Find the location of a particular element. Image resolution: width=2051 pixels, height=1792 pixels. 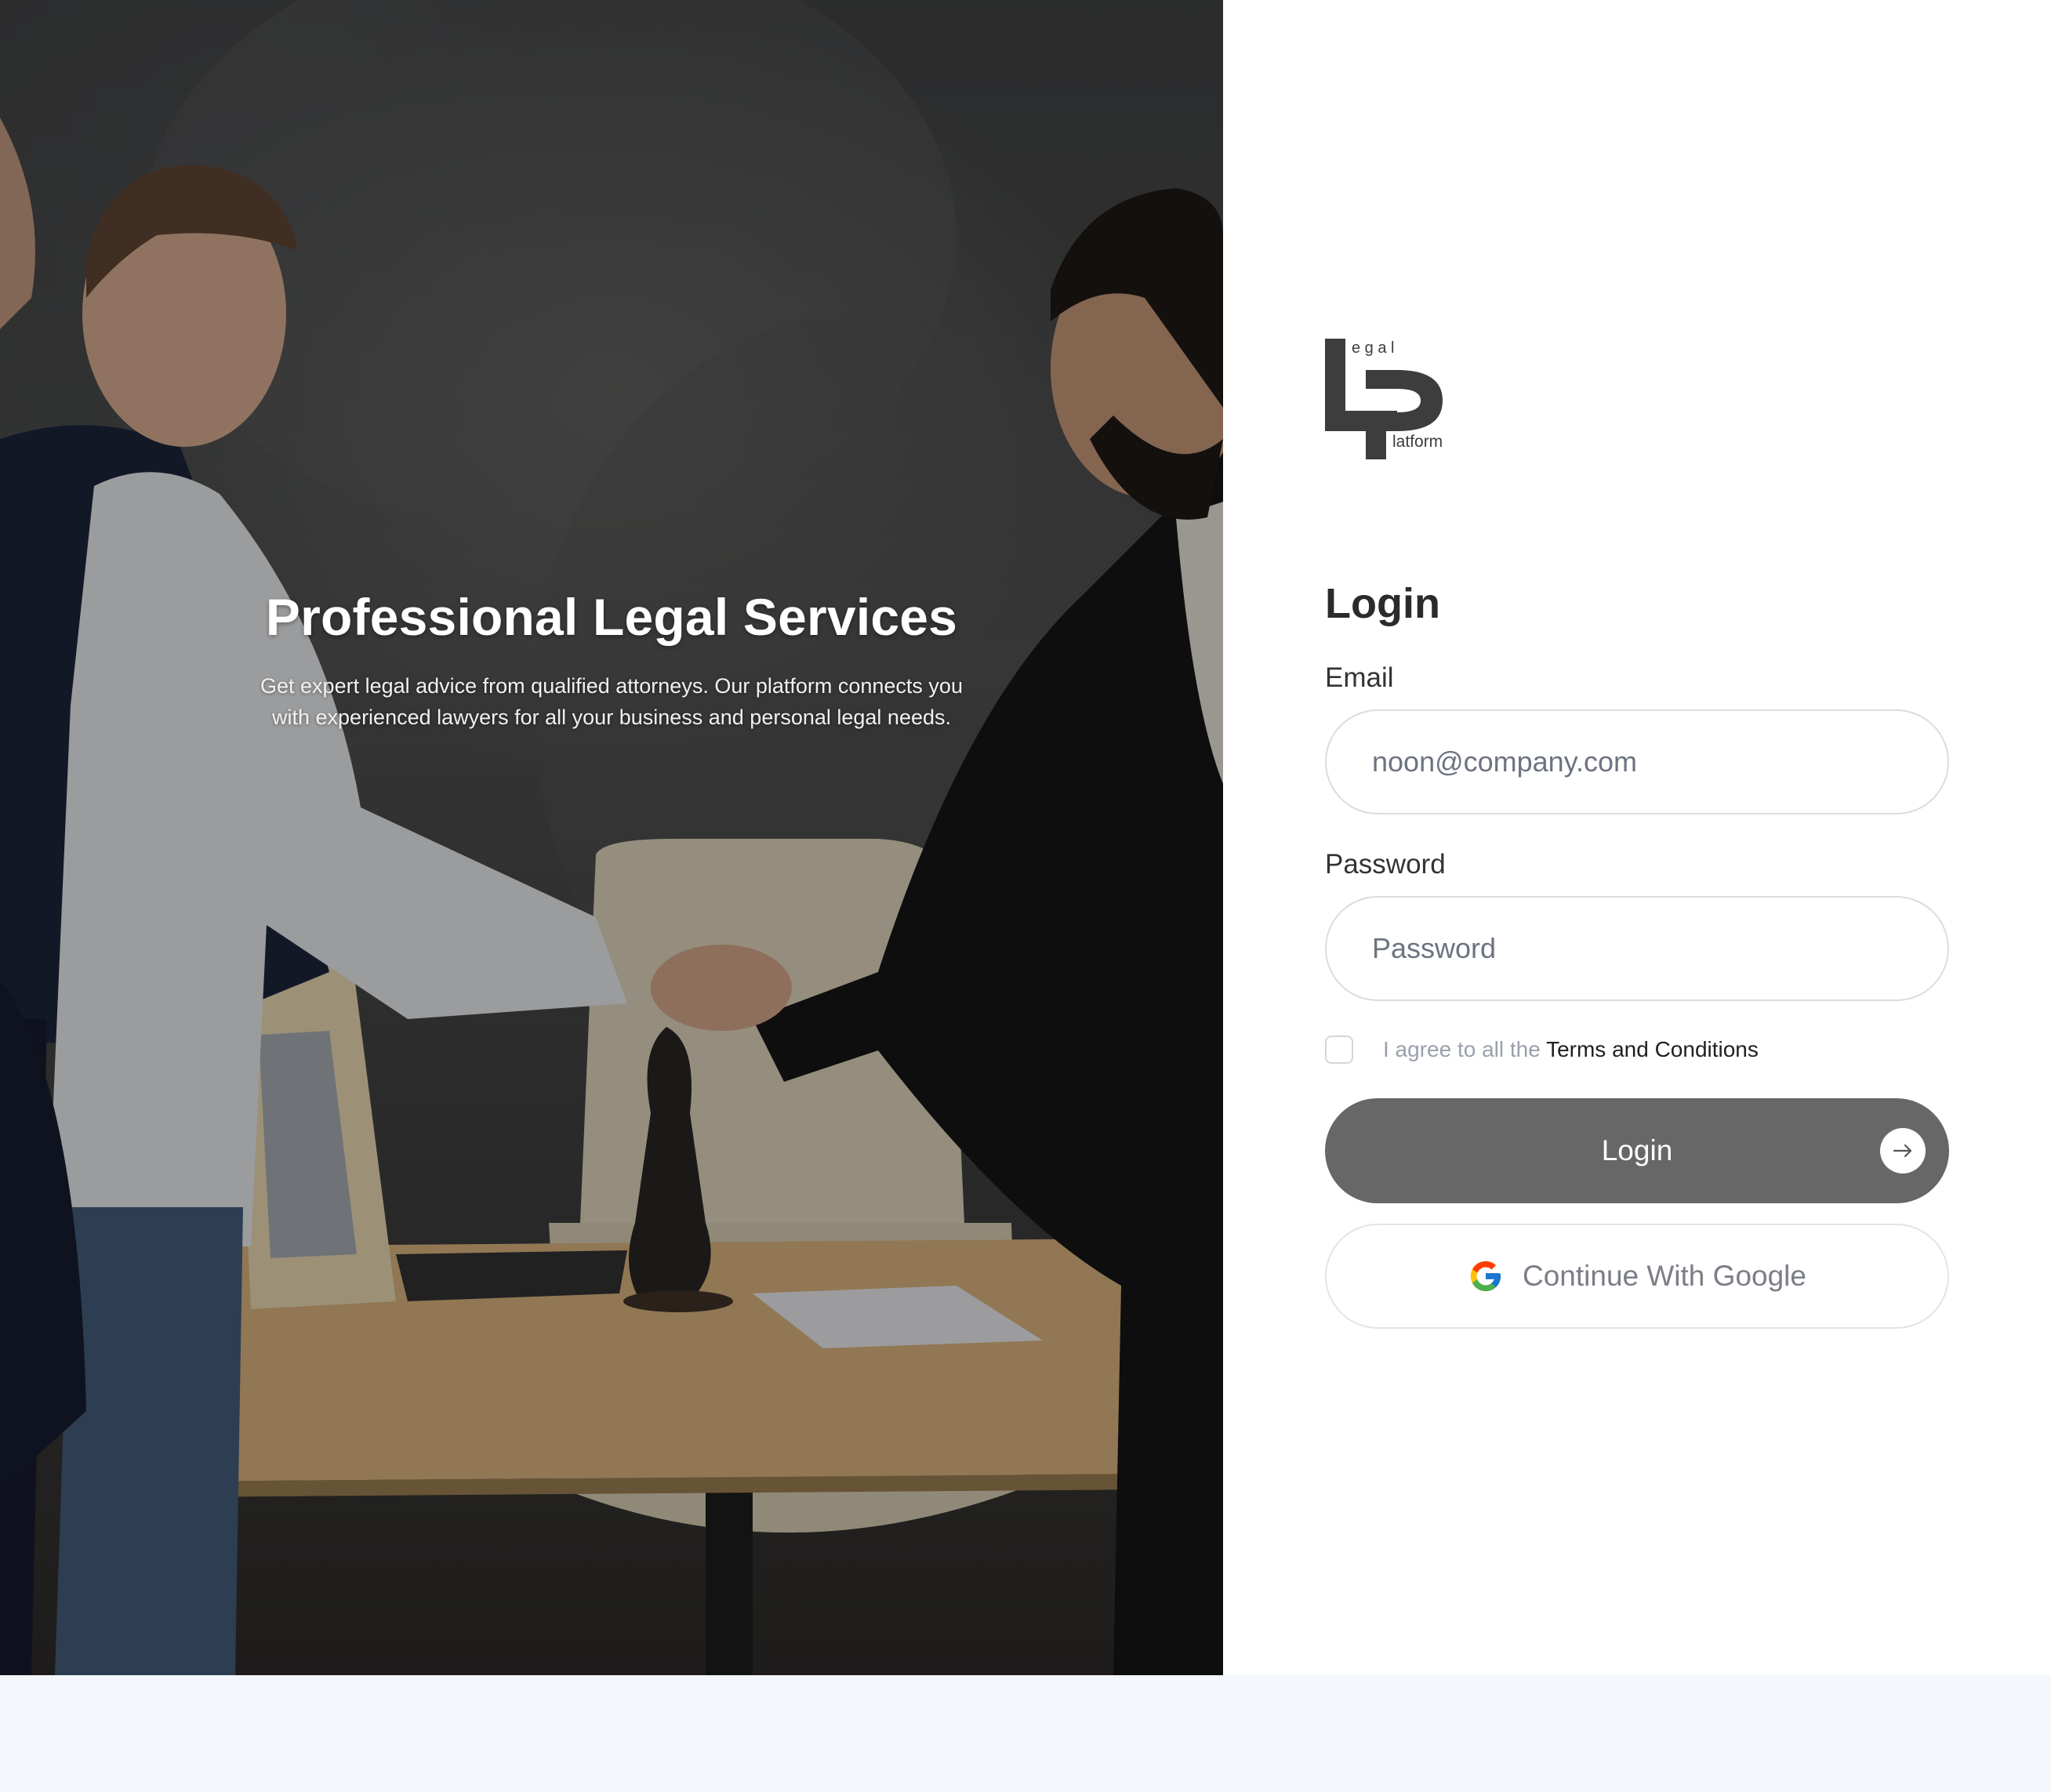

email-input is located at coordinates (1637, 761).